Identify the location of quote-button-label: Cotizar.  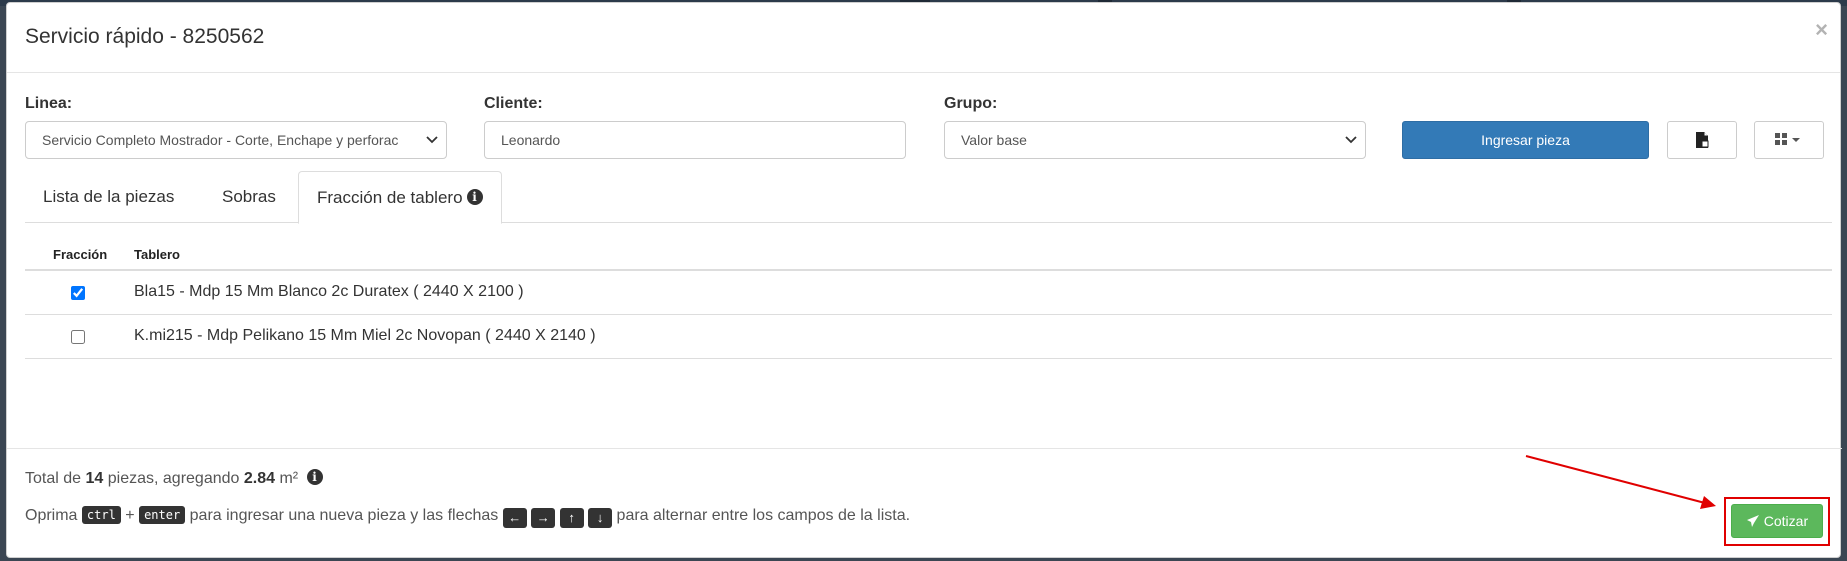
(1786, 521).